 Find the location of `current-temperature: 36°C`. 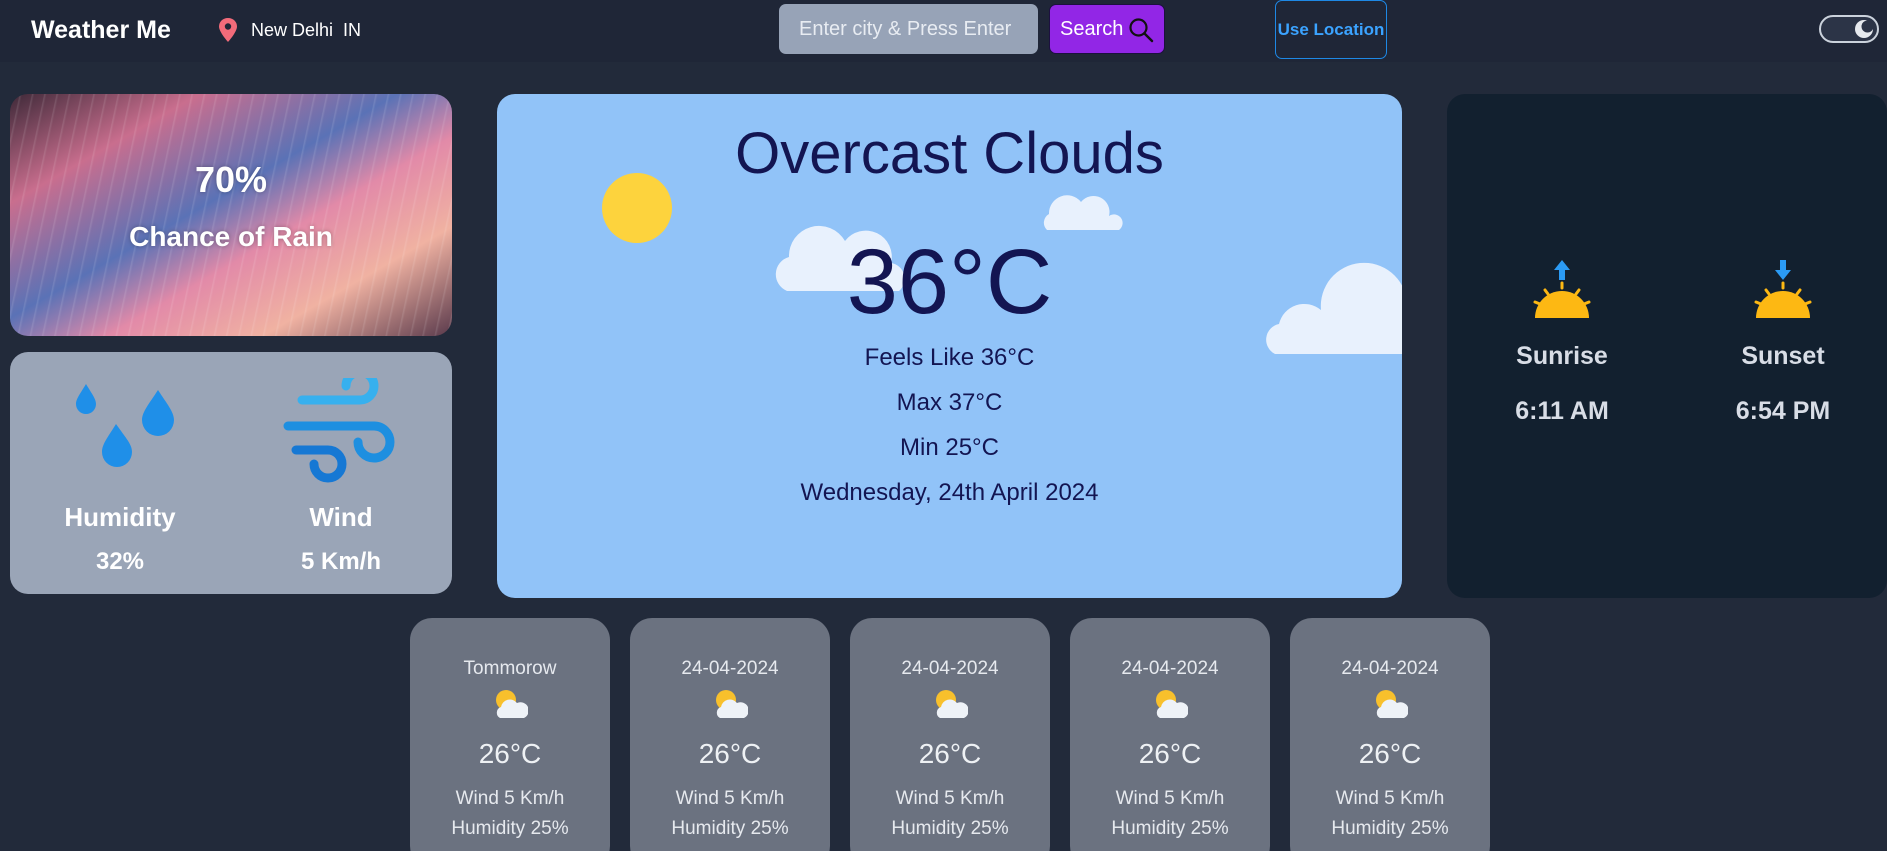

current-temperature: 36°C is located at coordinates (949, 282).